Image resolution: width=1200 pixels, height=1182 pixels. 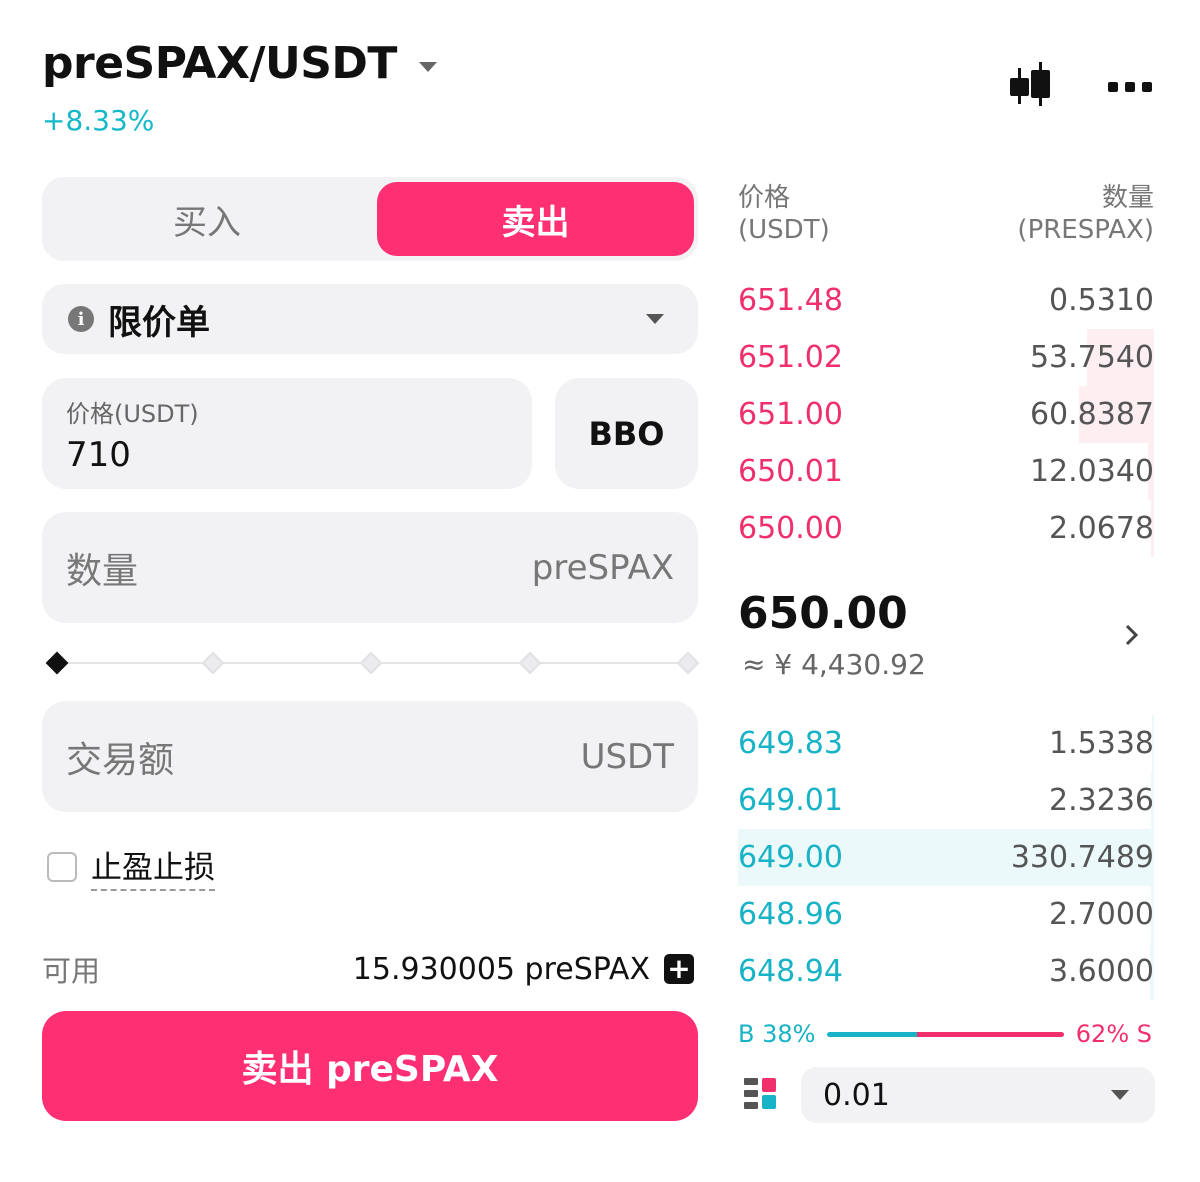 I want to click on orderbook-price-unit: (USDT), so click(x=784, y=230).